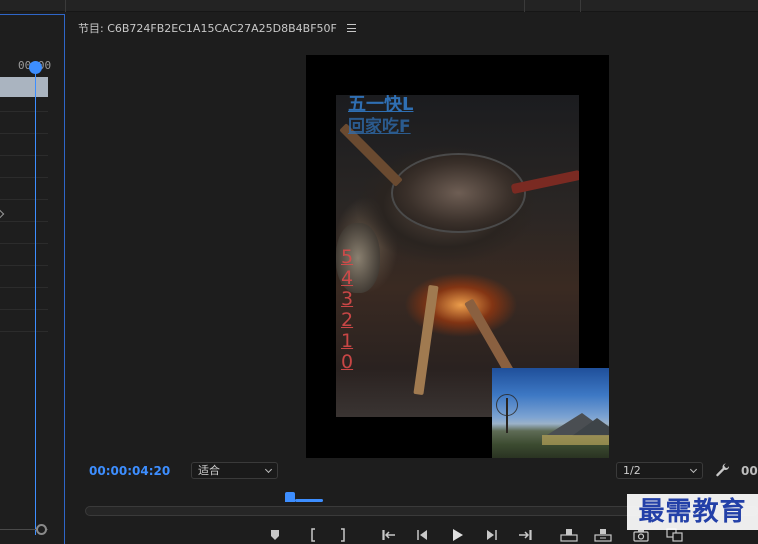  I want to click on countdown-numbers: 5 4 3 2 1 0, so click(347, 310).